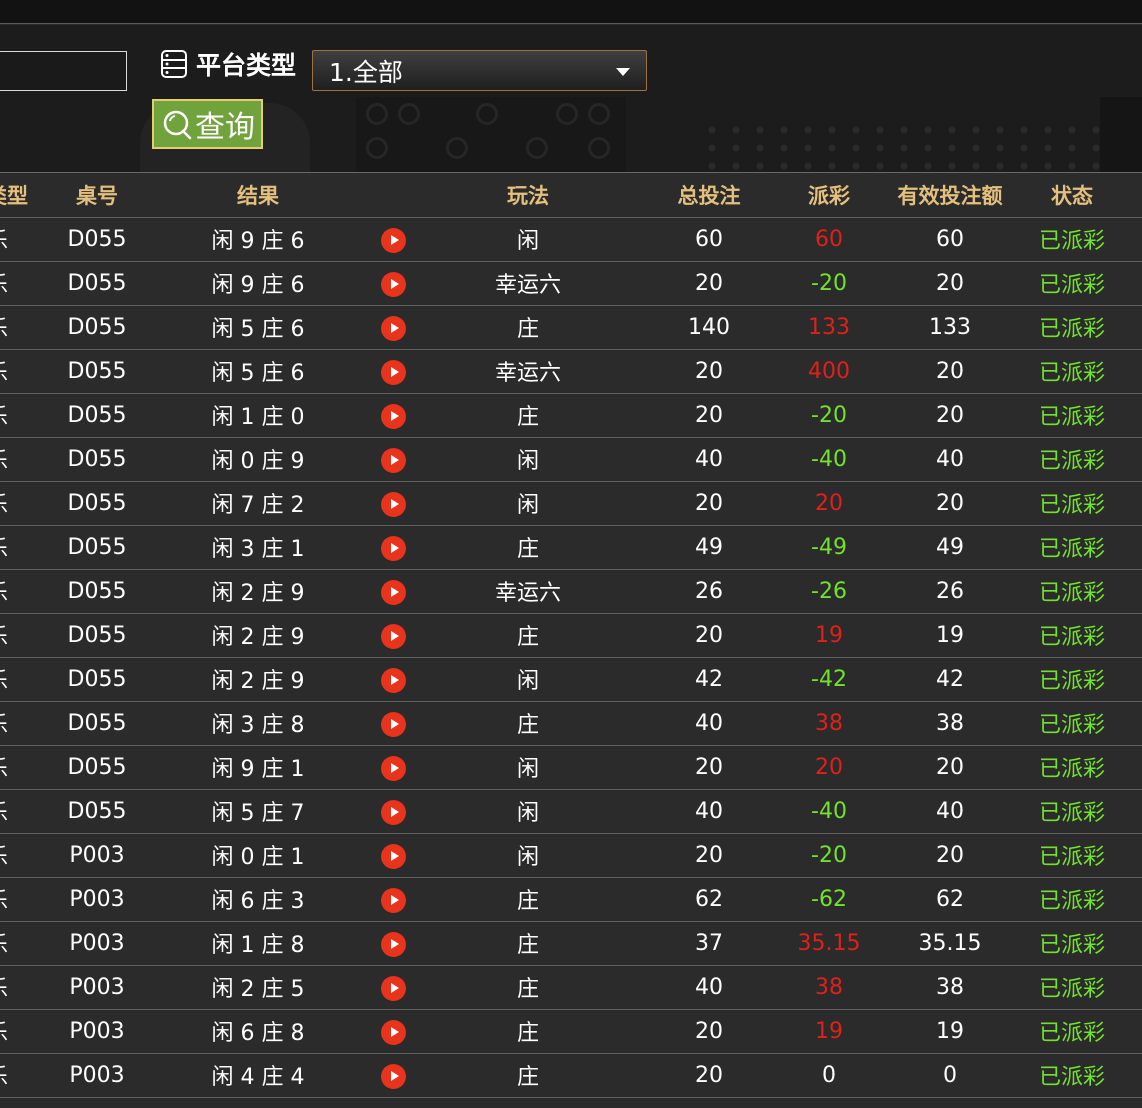 The image size is (1142, 1108). What do you see at coordinates (258, 239) in the screenshot?
I see `cell-result: 闲 9 庄 6` at bounding box center [258, 239].